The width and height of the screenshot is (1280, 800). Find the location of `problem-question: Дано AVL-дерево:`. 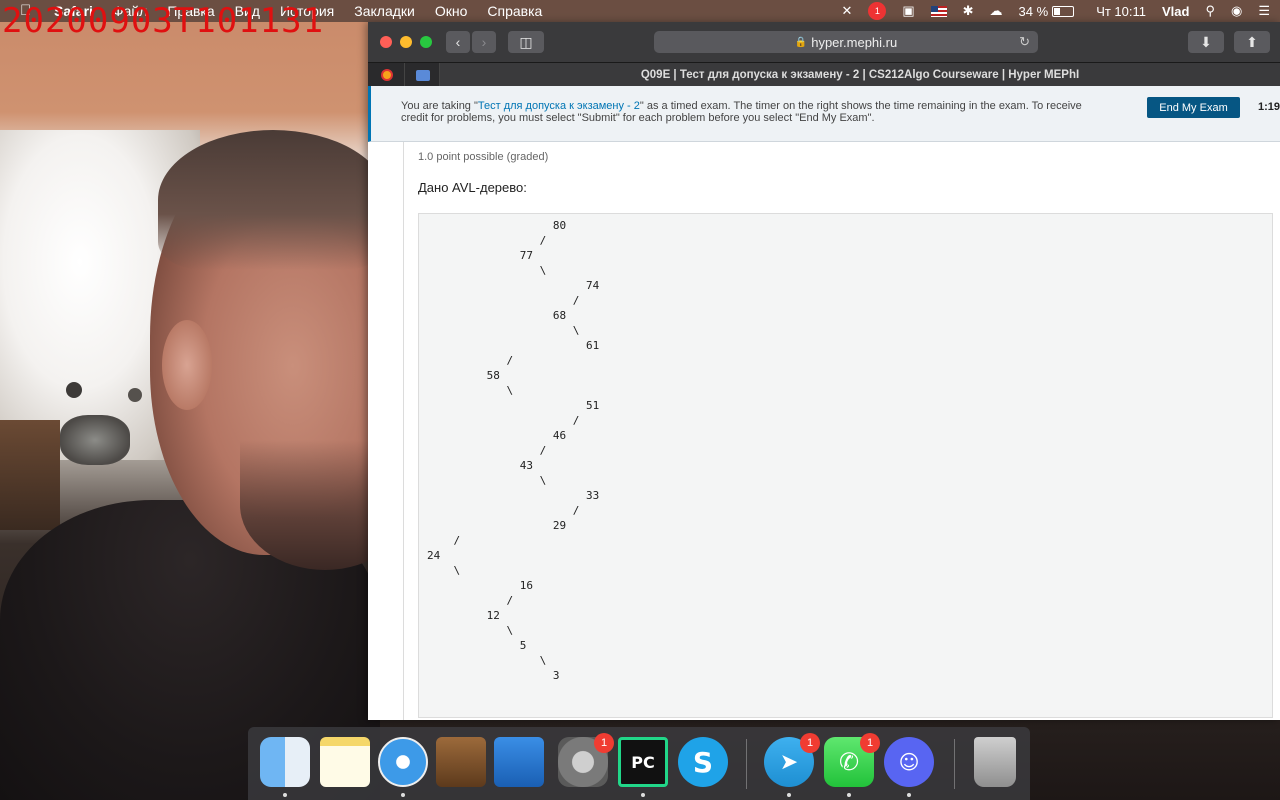

problem-question: Дано AVL-дерево: is located at coordinates (472, 187).